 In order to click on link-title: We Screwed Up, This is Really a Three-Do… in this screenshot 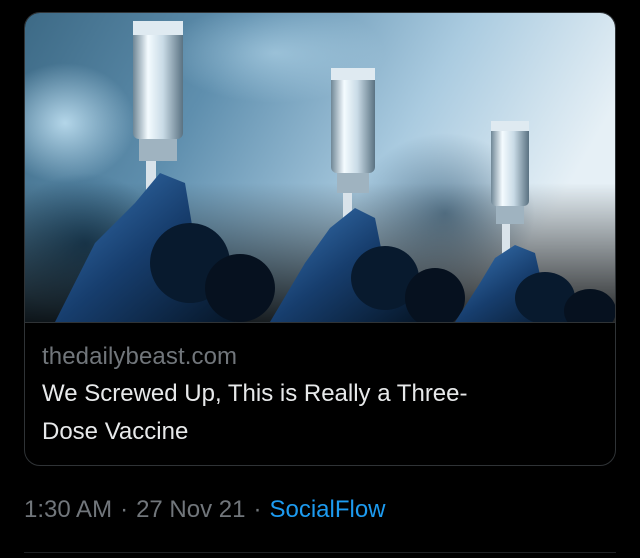, I will do `click(255, 412)`.